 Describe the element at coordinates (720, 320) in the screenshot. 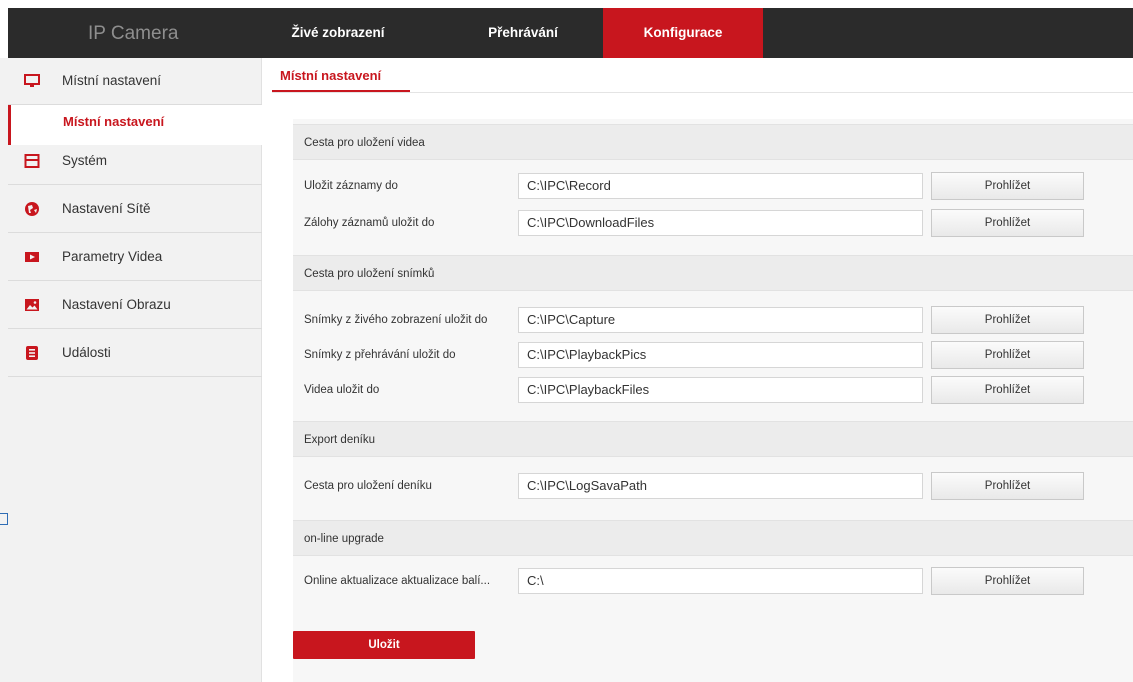

I see `capture-path-field: C:\IPC\Capture` at that location.